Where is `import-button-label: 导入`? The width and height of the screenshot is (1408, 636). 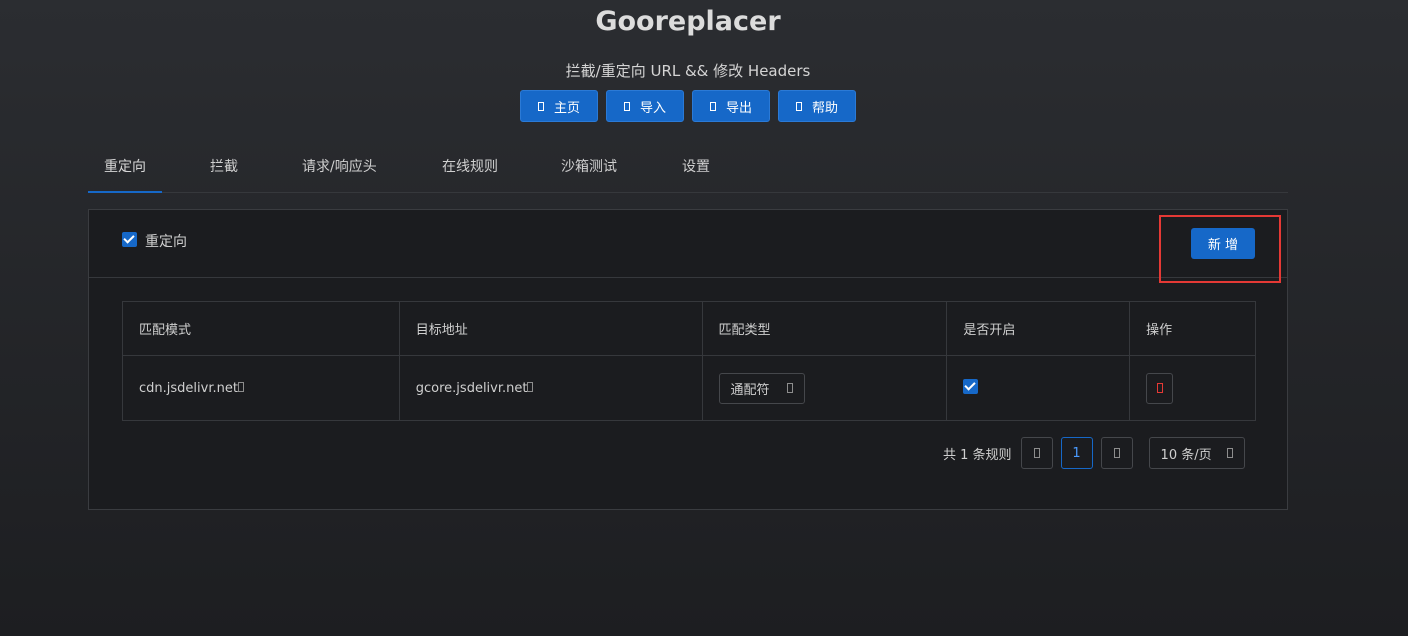
import-button-label: 导入 is located at coordinates (652, 108).